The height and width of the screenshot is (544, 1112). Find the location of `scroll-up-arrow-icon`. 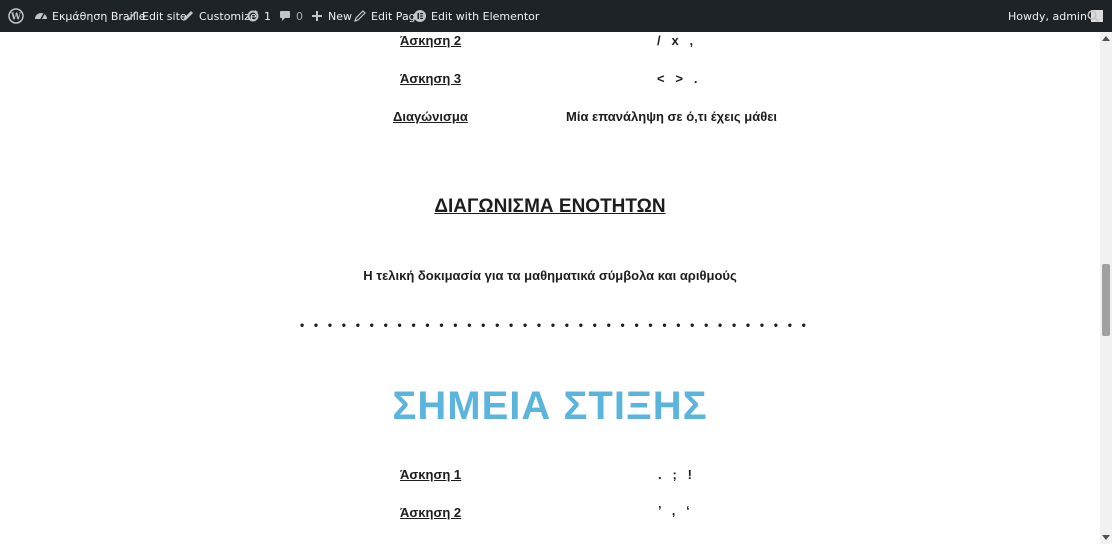

scroll-up-arrow-icon is located at coordinates (1106, 38).